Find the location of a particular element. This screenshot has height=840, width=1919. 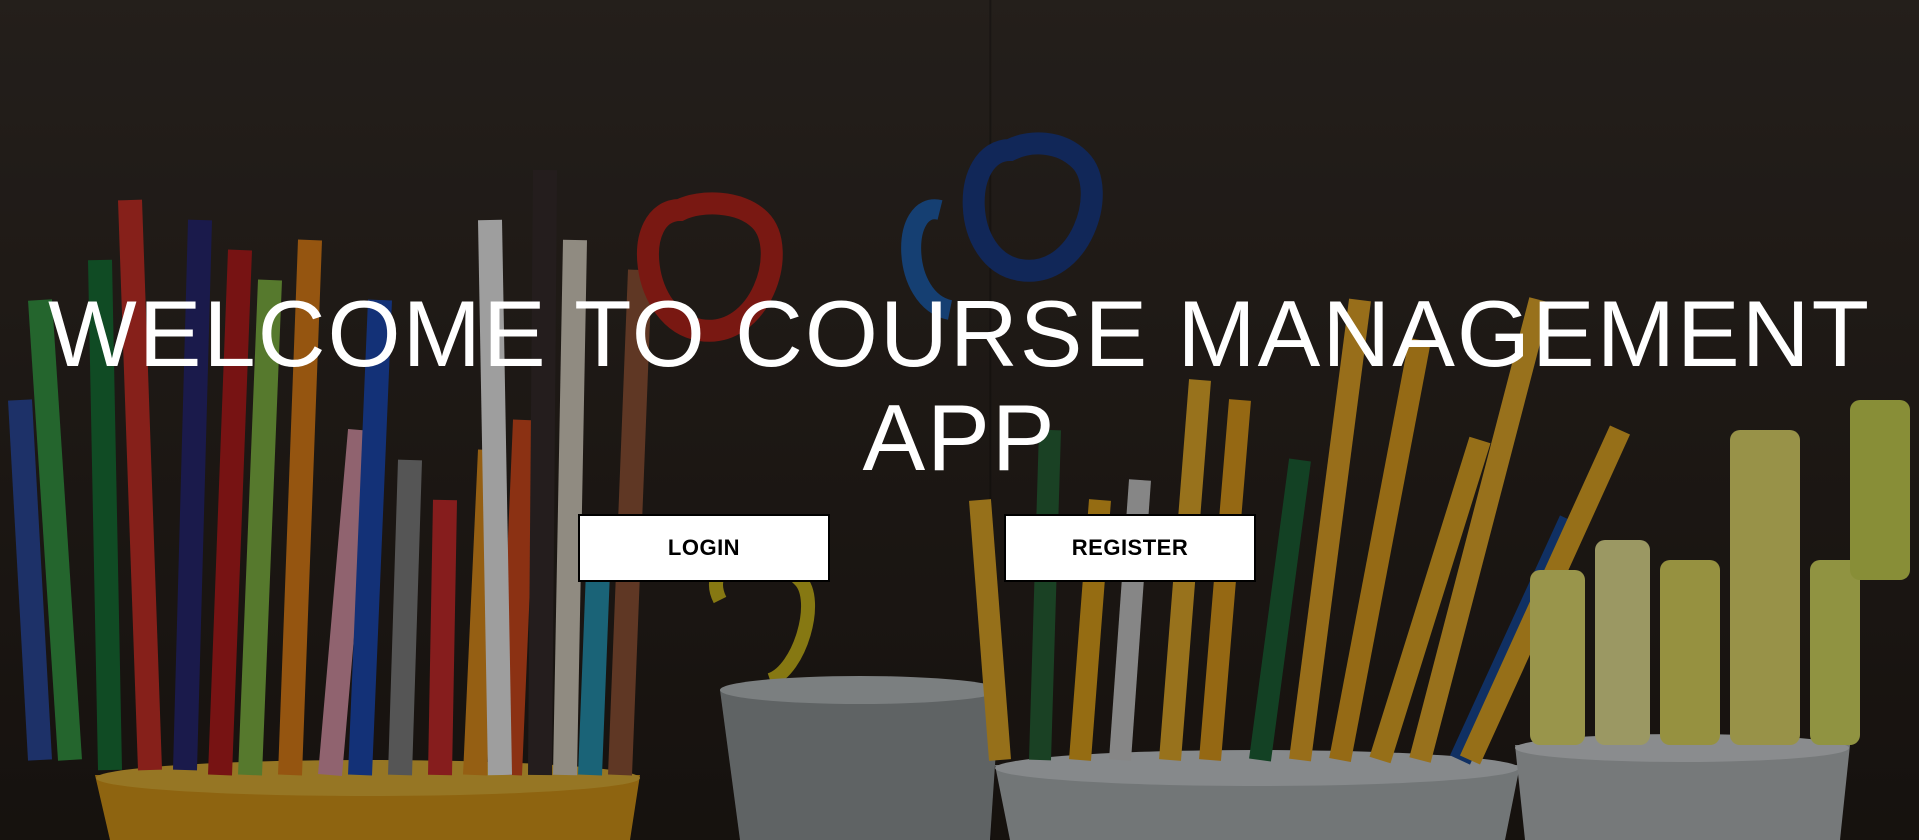

login-button: LOGIN is located at coordinates (704, 548).